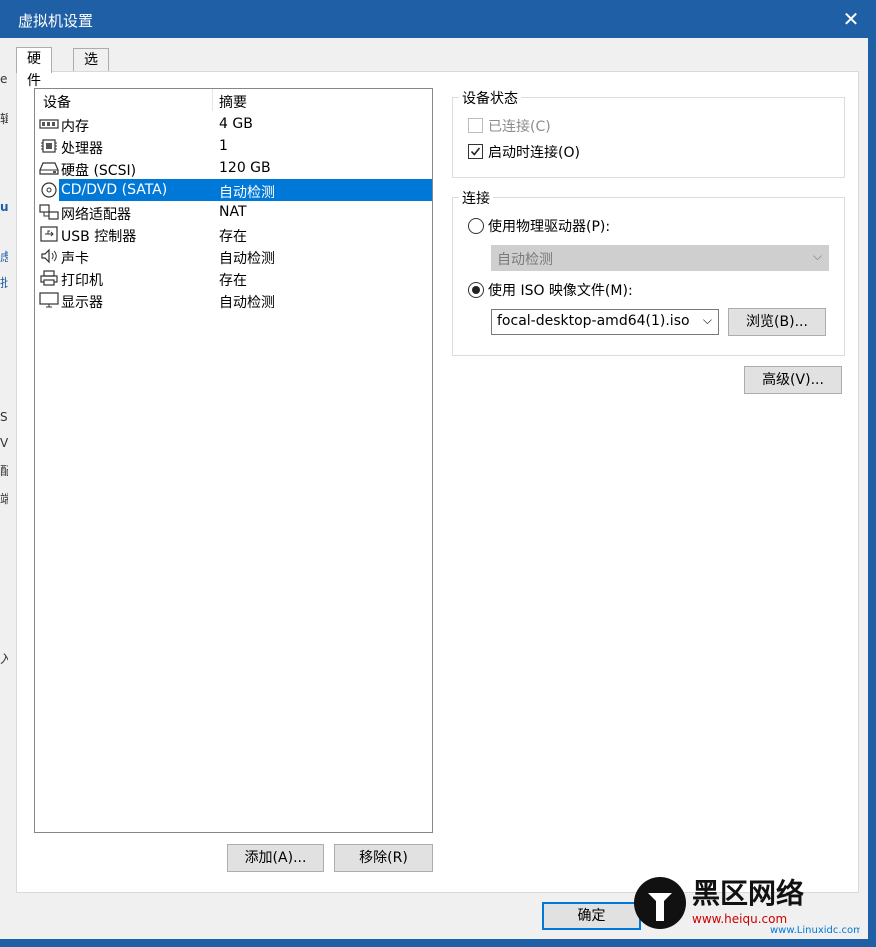 The image size is (876, 947). I want to click on device-name: 显示器, so click(82, 303).